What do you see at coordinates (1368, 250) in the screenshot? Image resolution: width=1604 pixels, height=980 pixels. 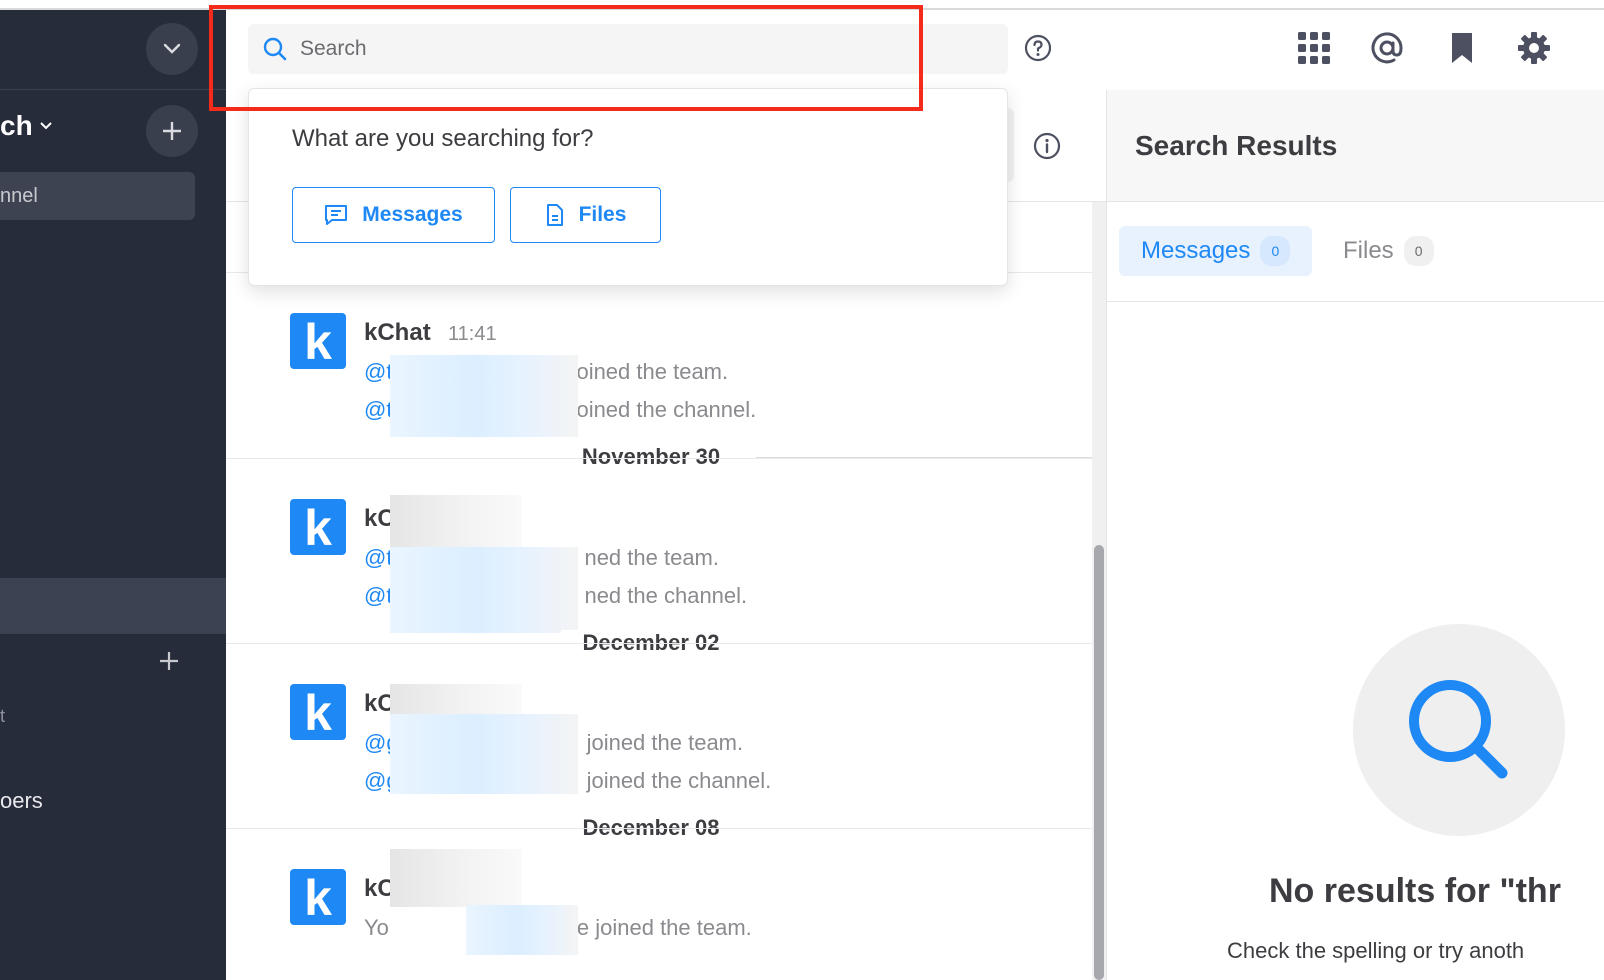 I see `tab-files-label: Files` at bounding box center [1368, 250].